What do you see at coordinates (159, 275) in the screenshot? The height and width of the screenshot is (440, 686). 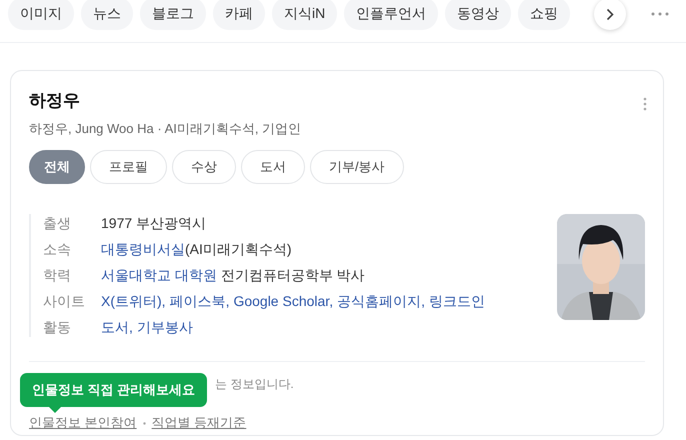 I see `info-link: 서울대학교 대학원` at bounding box center [159, 275].